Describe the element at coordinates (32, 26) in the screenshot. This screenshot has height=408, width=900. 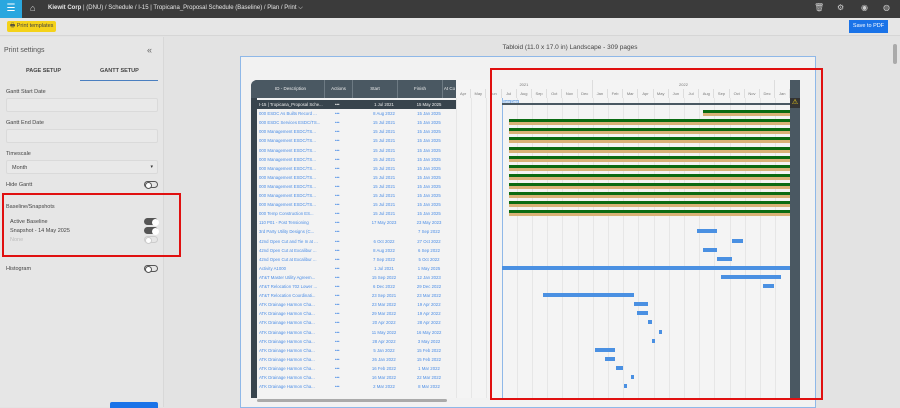
I see `print-templates-button: 🖶 Print templates` at that location.